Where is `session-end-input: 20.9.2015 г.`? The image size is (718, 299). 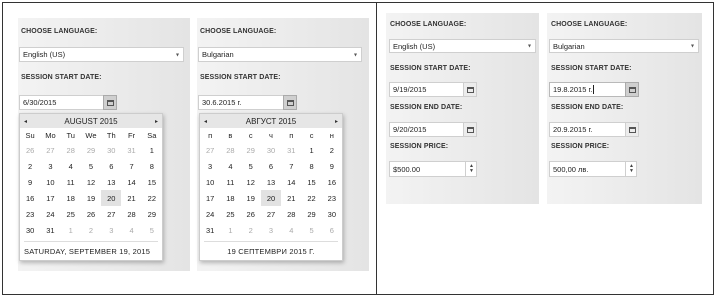 session-end-input: 20.9.2015 г. is located at coordinates (594, 129).